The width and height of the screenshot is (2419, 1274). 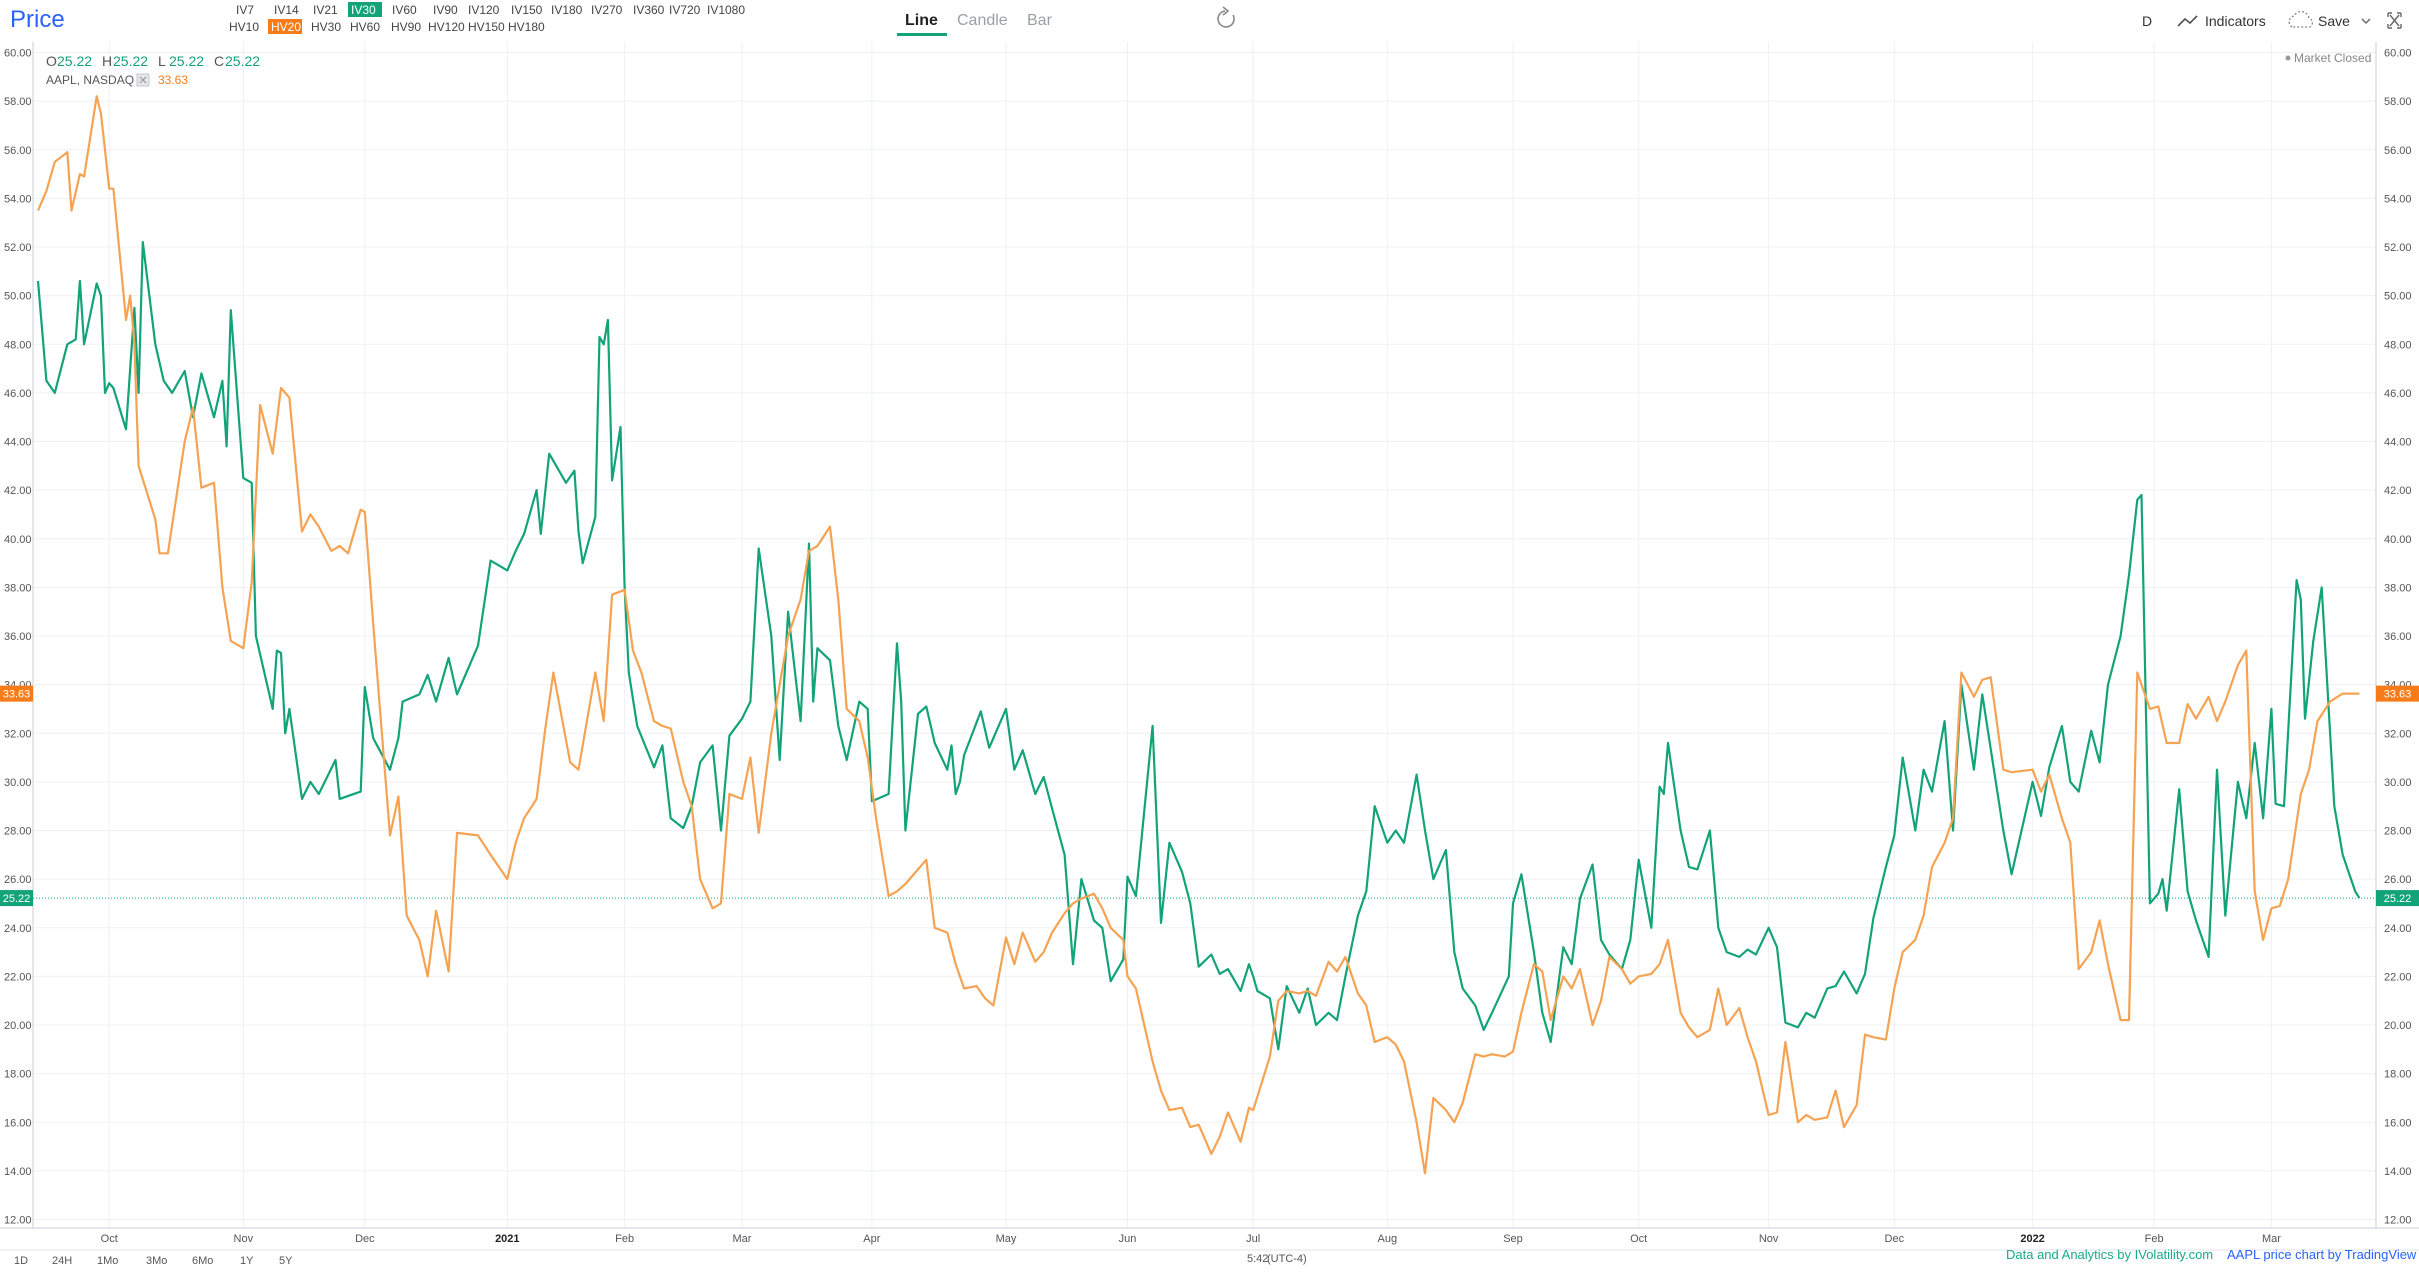 What do you see at coordinates (507, 1239) in the screenshot?
I see `x-tick-label: 2021` at bounding box center [507, 1239].